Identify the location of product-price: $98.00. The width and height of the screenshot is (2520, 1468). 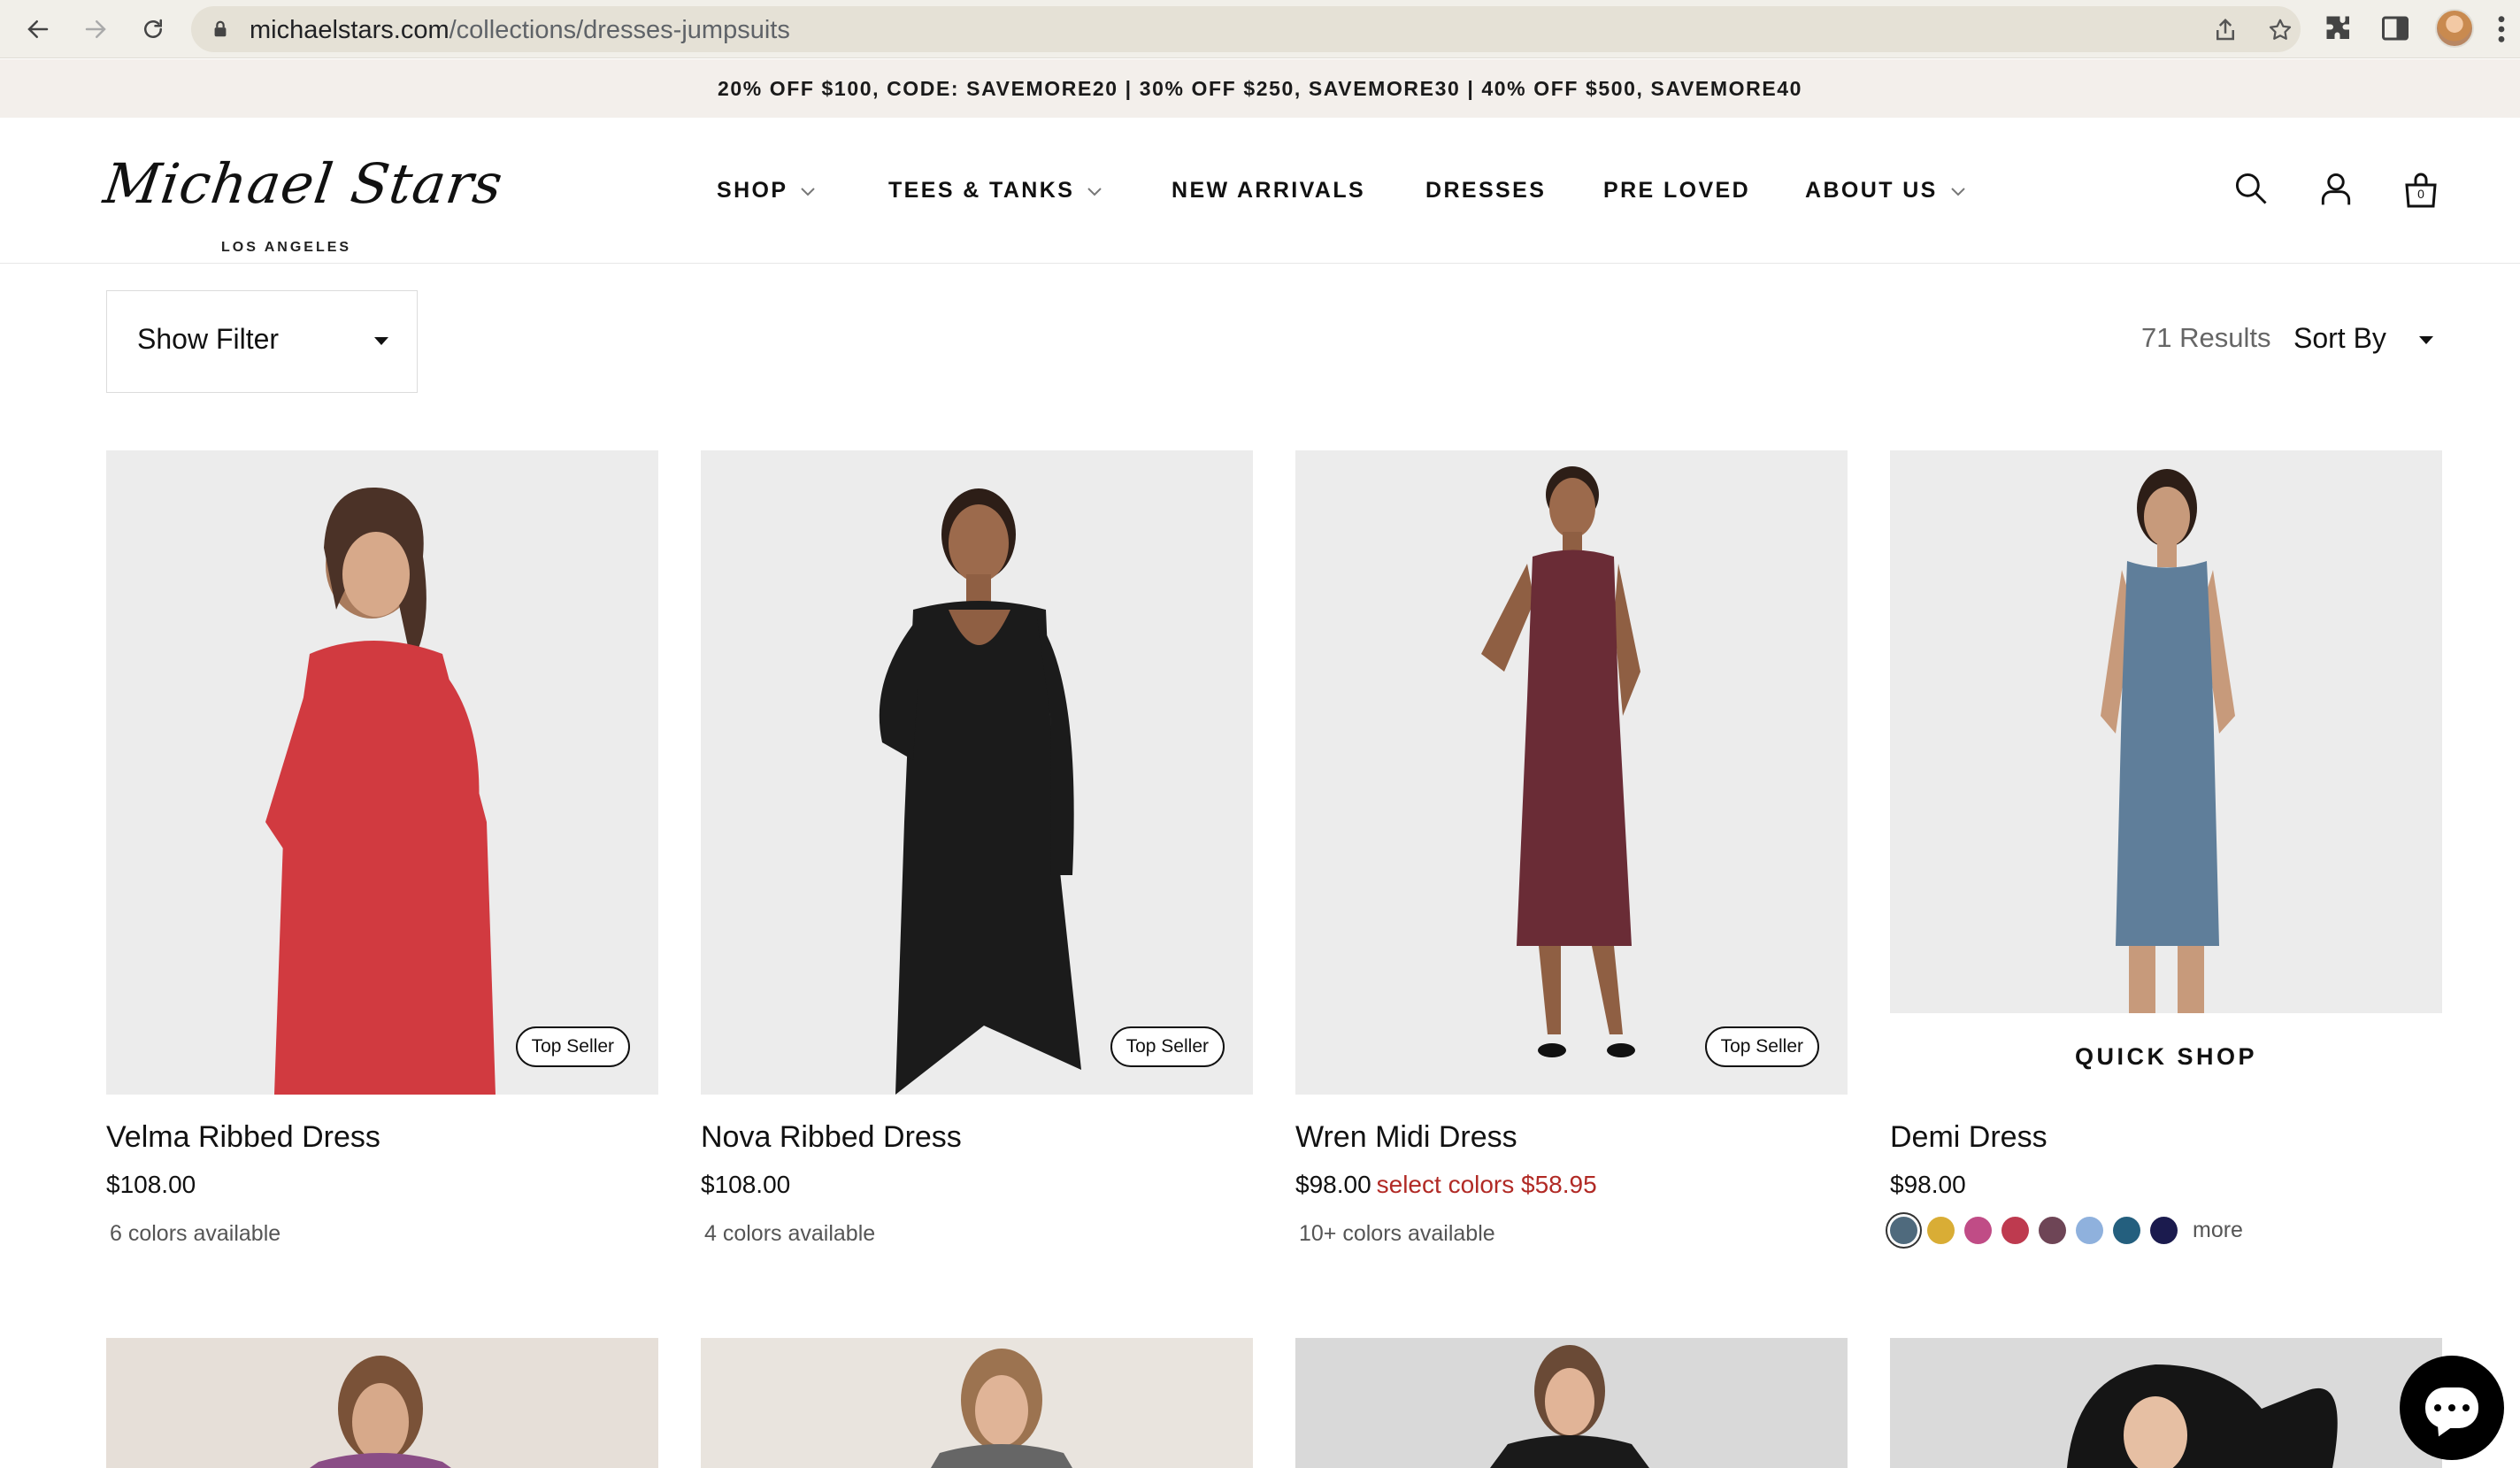
(1928, 1185).